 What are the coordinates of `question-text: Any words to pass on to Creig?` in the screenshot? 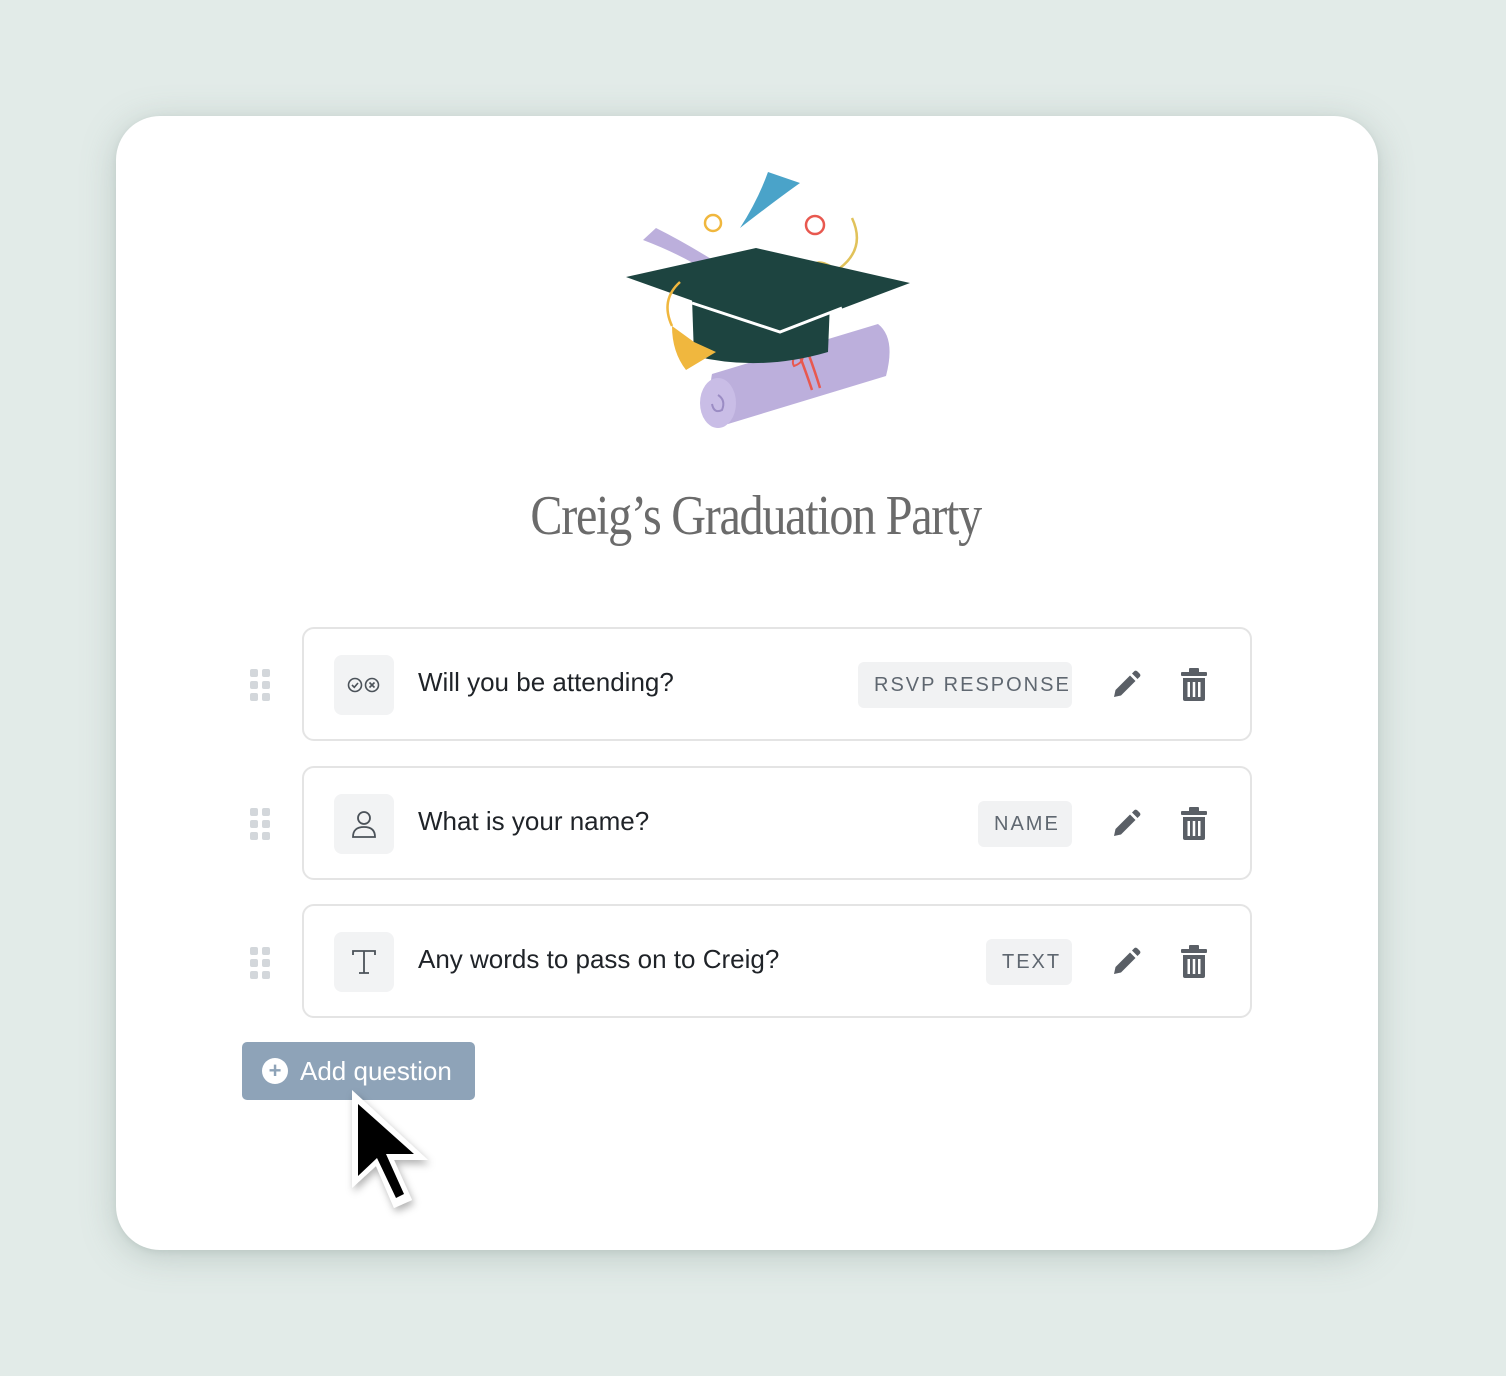 It's located at (599, 959).